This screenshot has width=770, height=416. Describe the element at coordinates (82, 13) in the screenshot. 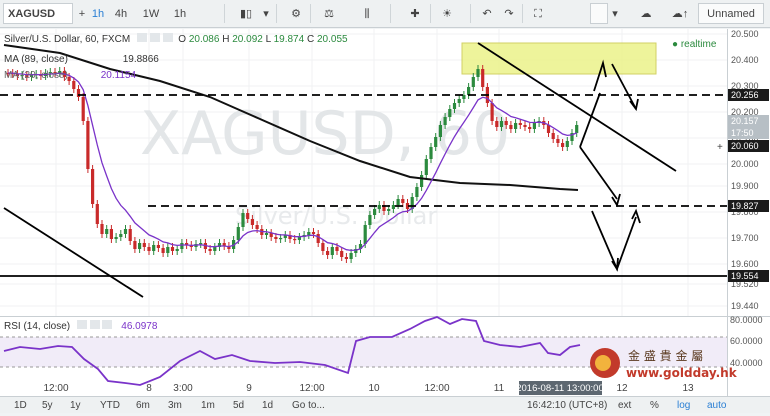

I see `plus-icon: +` at that location.